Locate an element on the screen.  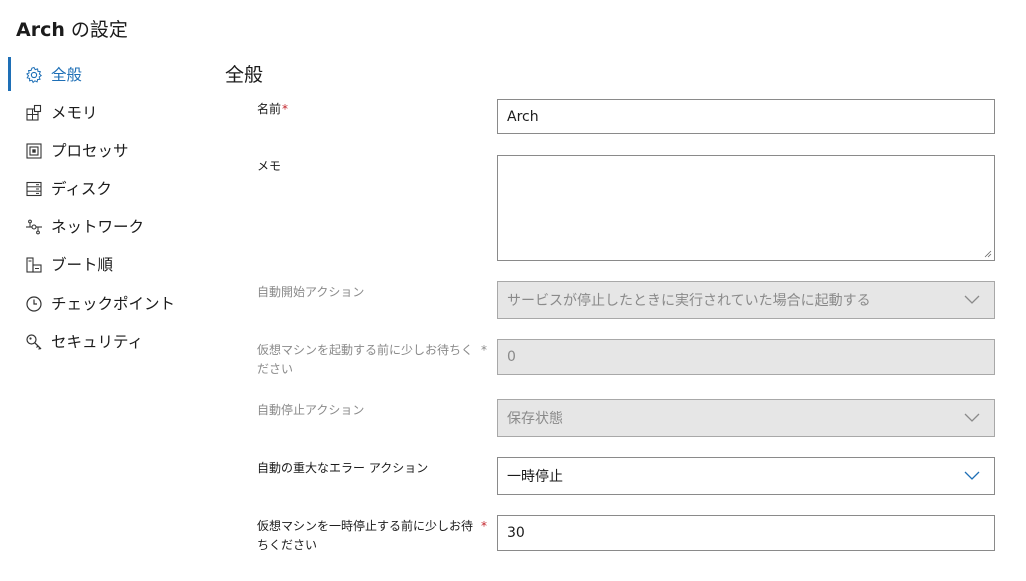
gear-icon is located at coordinates (34, 75).